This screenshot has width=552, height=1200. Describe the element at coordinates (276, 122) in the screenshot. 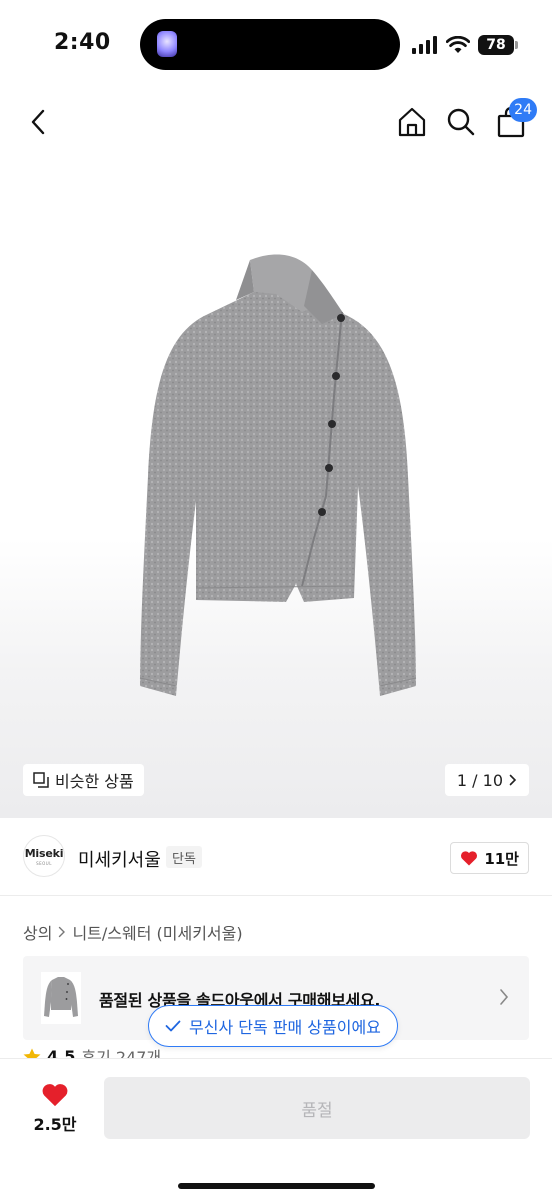

I see `nav-bar: 24` at that location.